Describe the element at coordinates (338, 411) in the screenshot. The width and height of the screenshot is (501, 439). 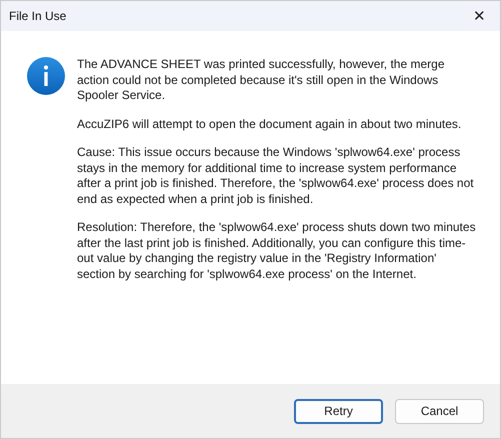
I see `default-button: Retry` at that location.